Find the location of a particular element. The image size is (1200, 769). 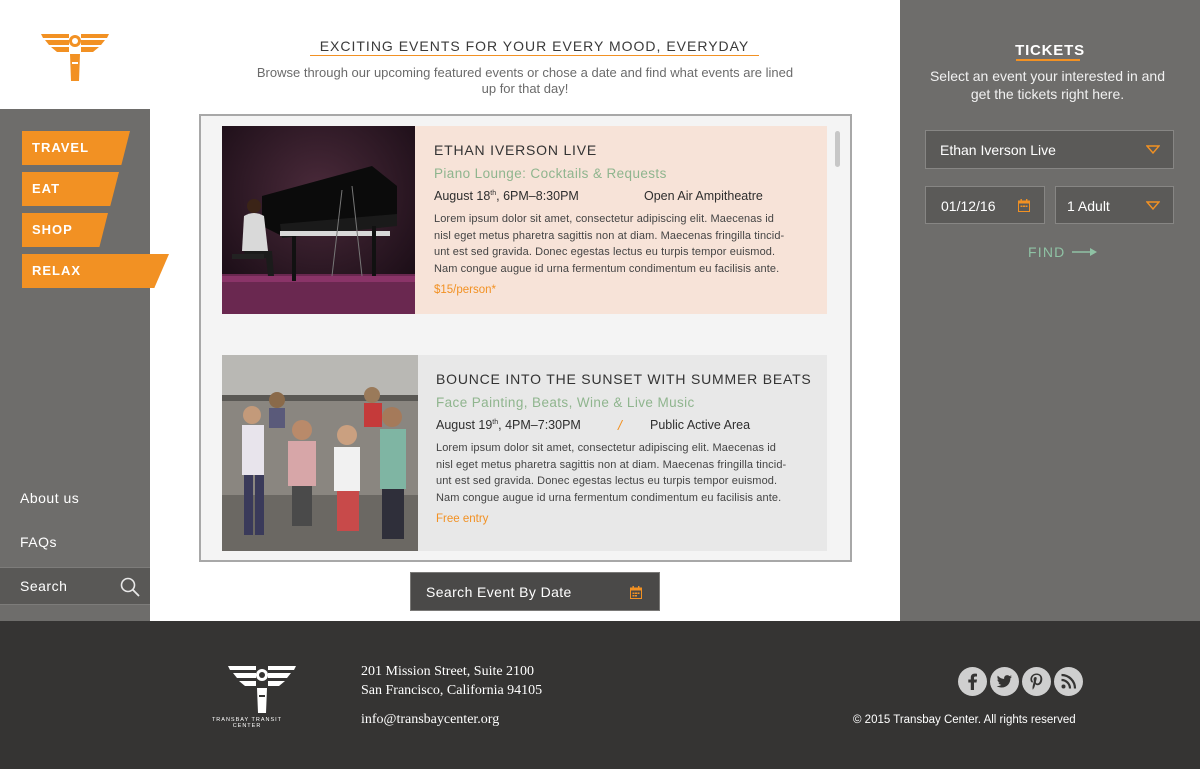

party-size-select: 1 Adult is located at coordinates (1114, 205).